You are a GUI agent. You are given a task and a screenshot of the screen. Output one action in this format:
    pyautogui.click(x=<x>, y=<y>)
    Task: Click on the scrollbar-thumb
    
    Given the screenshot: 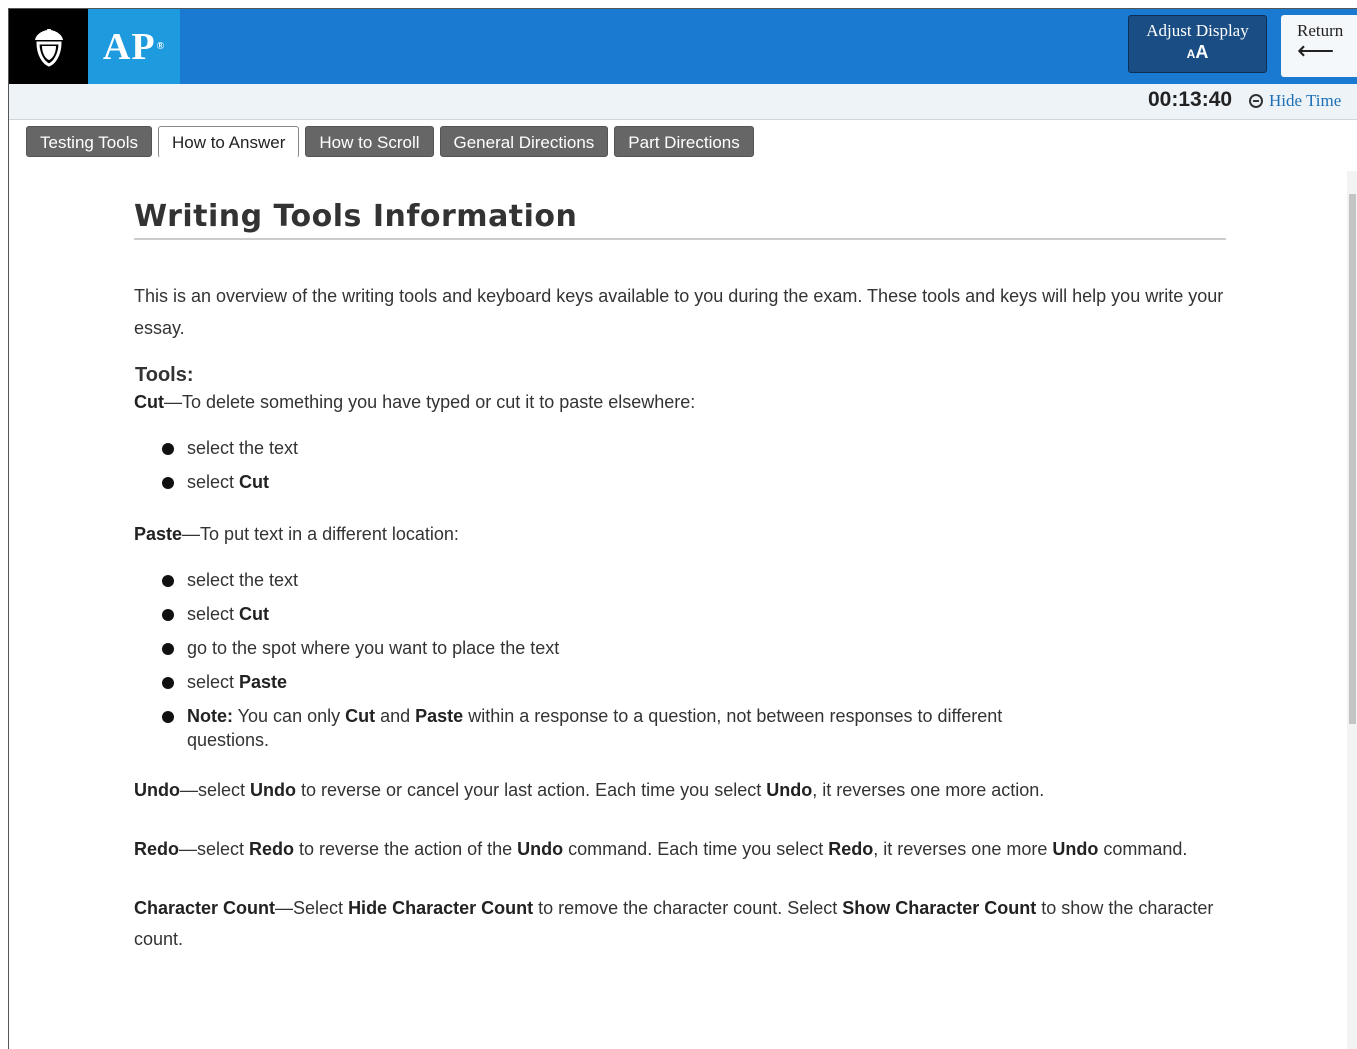 What is the action you would take?
    pyautogui.click(x=1352, y=459)
    